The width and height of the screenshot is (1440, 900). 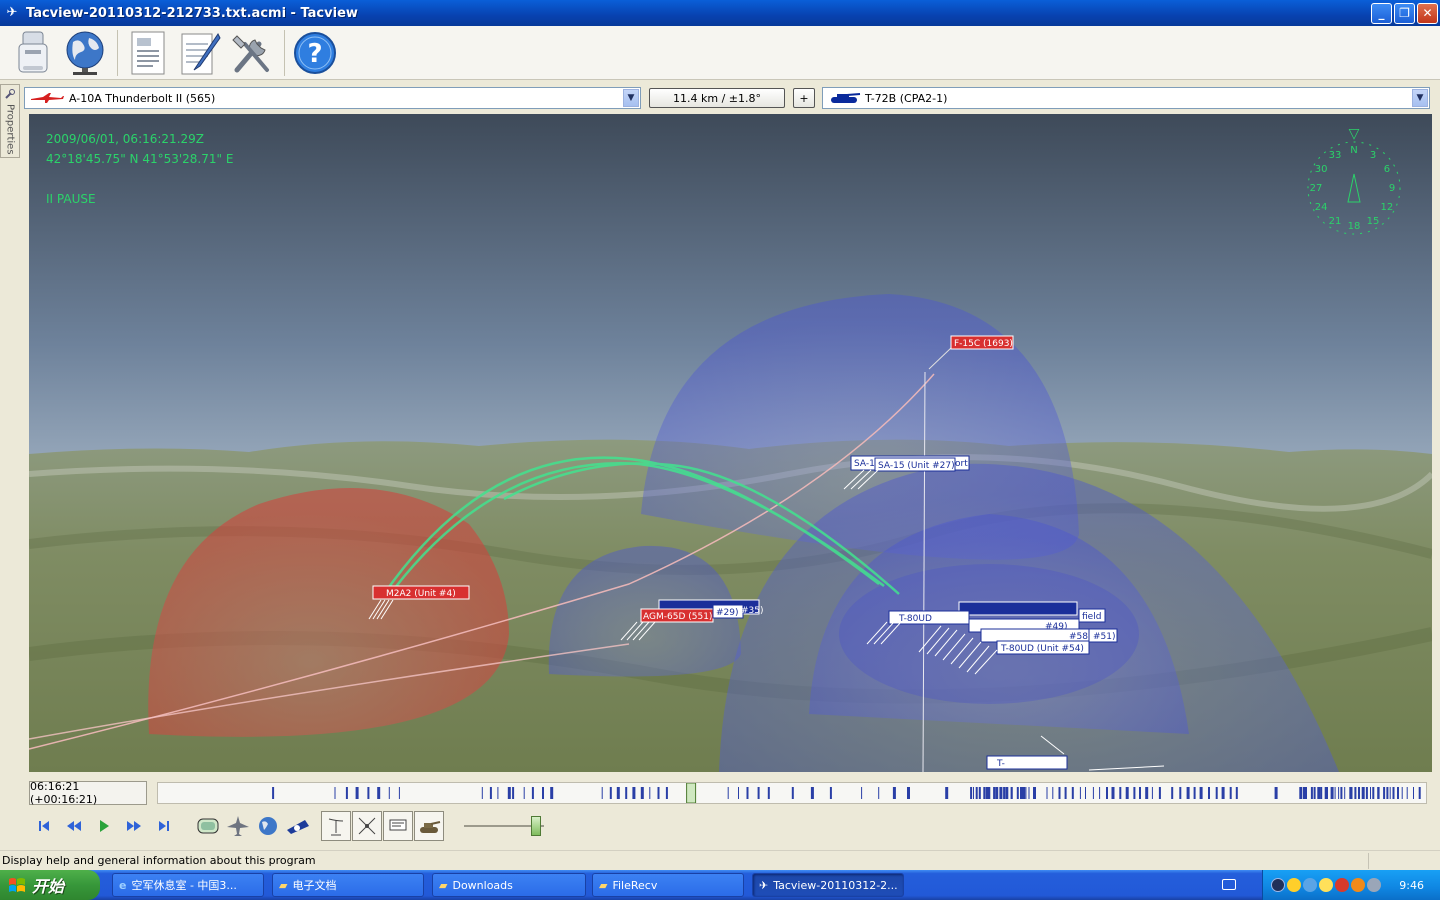 I want to click on range-readout: 11.4 km / ±1.8°, so click(x=717, y=98).